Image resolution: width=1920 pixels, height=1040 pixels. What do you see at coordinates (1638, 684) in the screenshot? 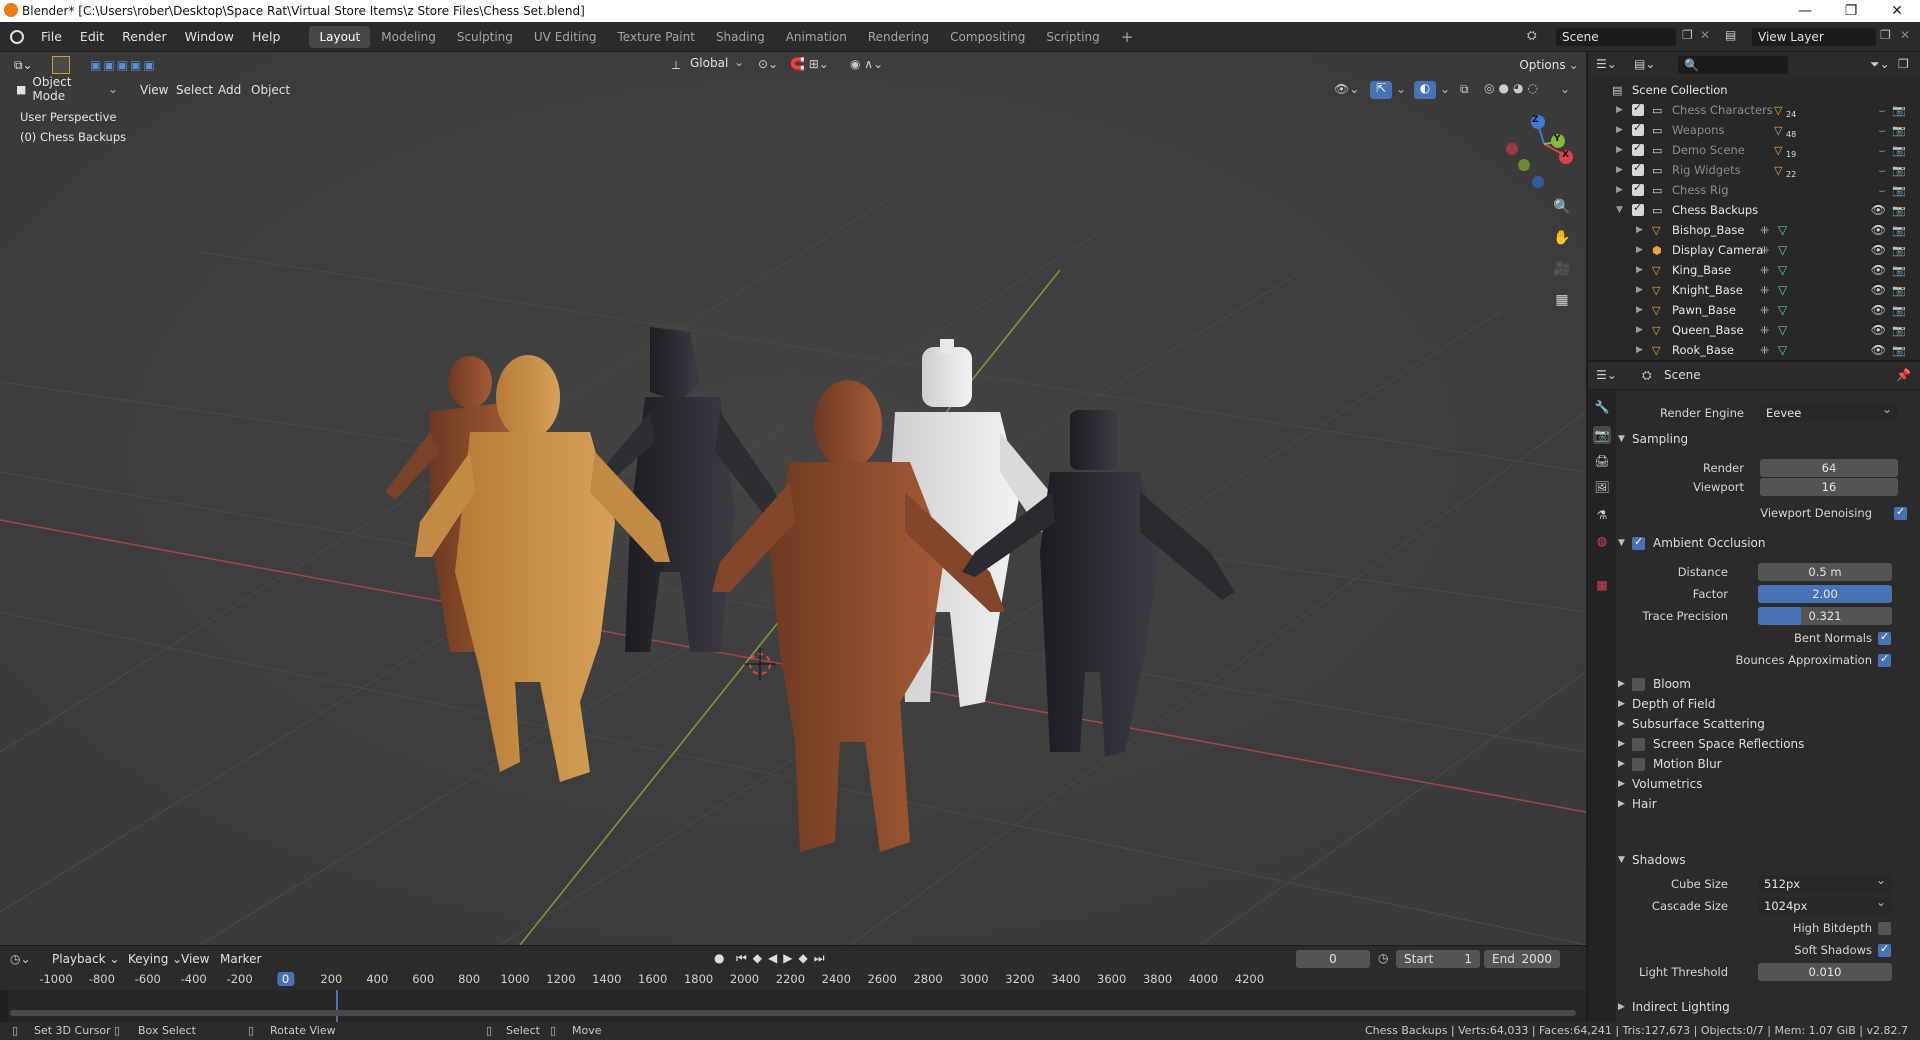
I see `bloom-checkbox` at bounding box center [1638, 684].